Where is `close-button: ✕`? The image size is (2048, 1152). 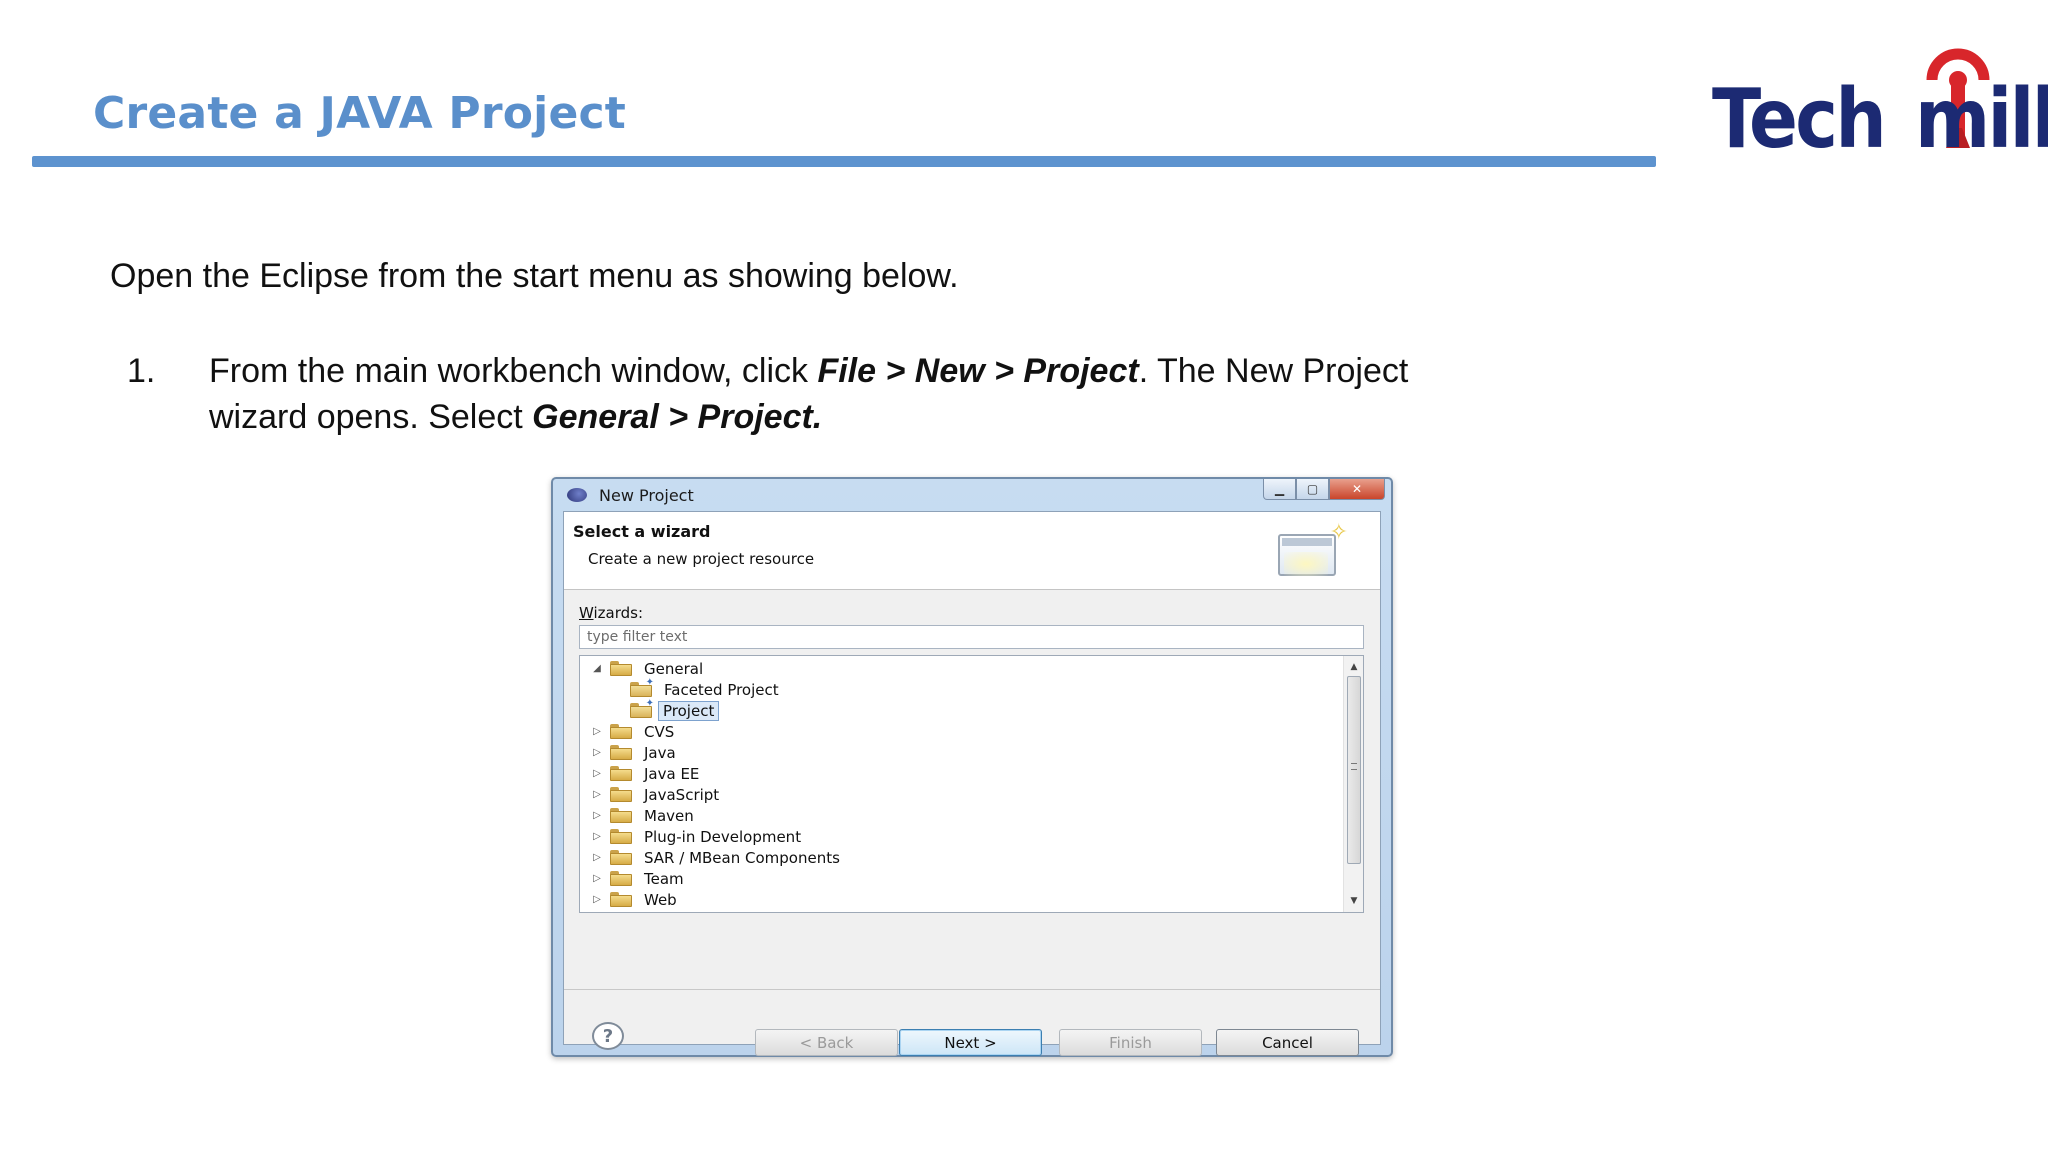 close-button: ✕ is located at coordinates (1357, 489).